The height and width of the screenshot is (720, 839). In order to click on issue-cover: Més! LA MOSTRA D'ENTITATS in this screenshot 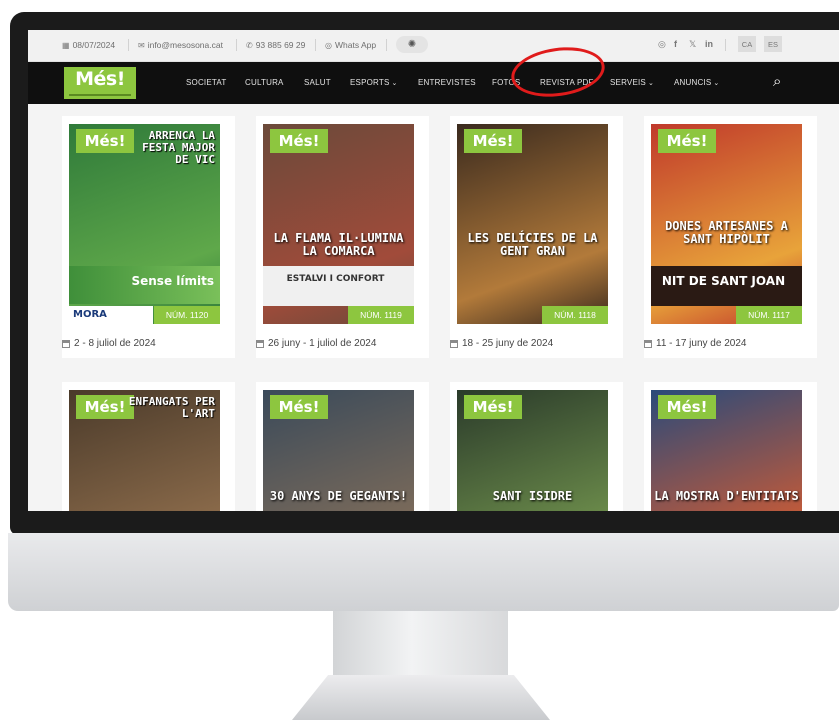, I will do `click(726, 450)`.